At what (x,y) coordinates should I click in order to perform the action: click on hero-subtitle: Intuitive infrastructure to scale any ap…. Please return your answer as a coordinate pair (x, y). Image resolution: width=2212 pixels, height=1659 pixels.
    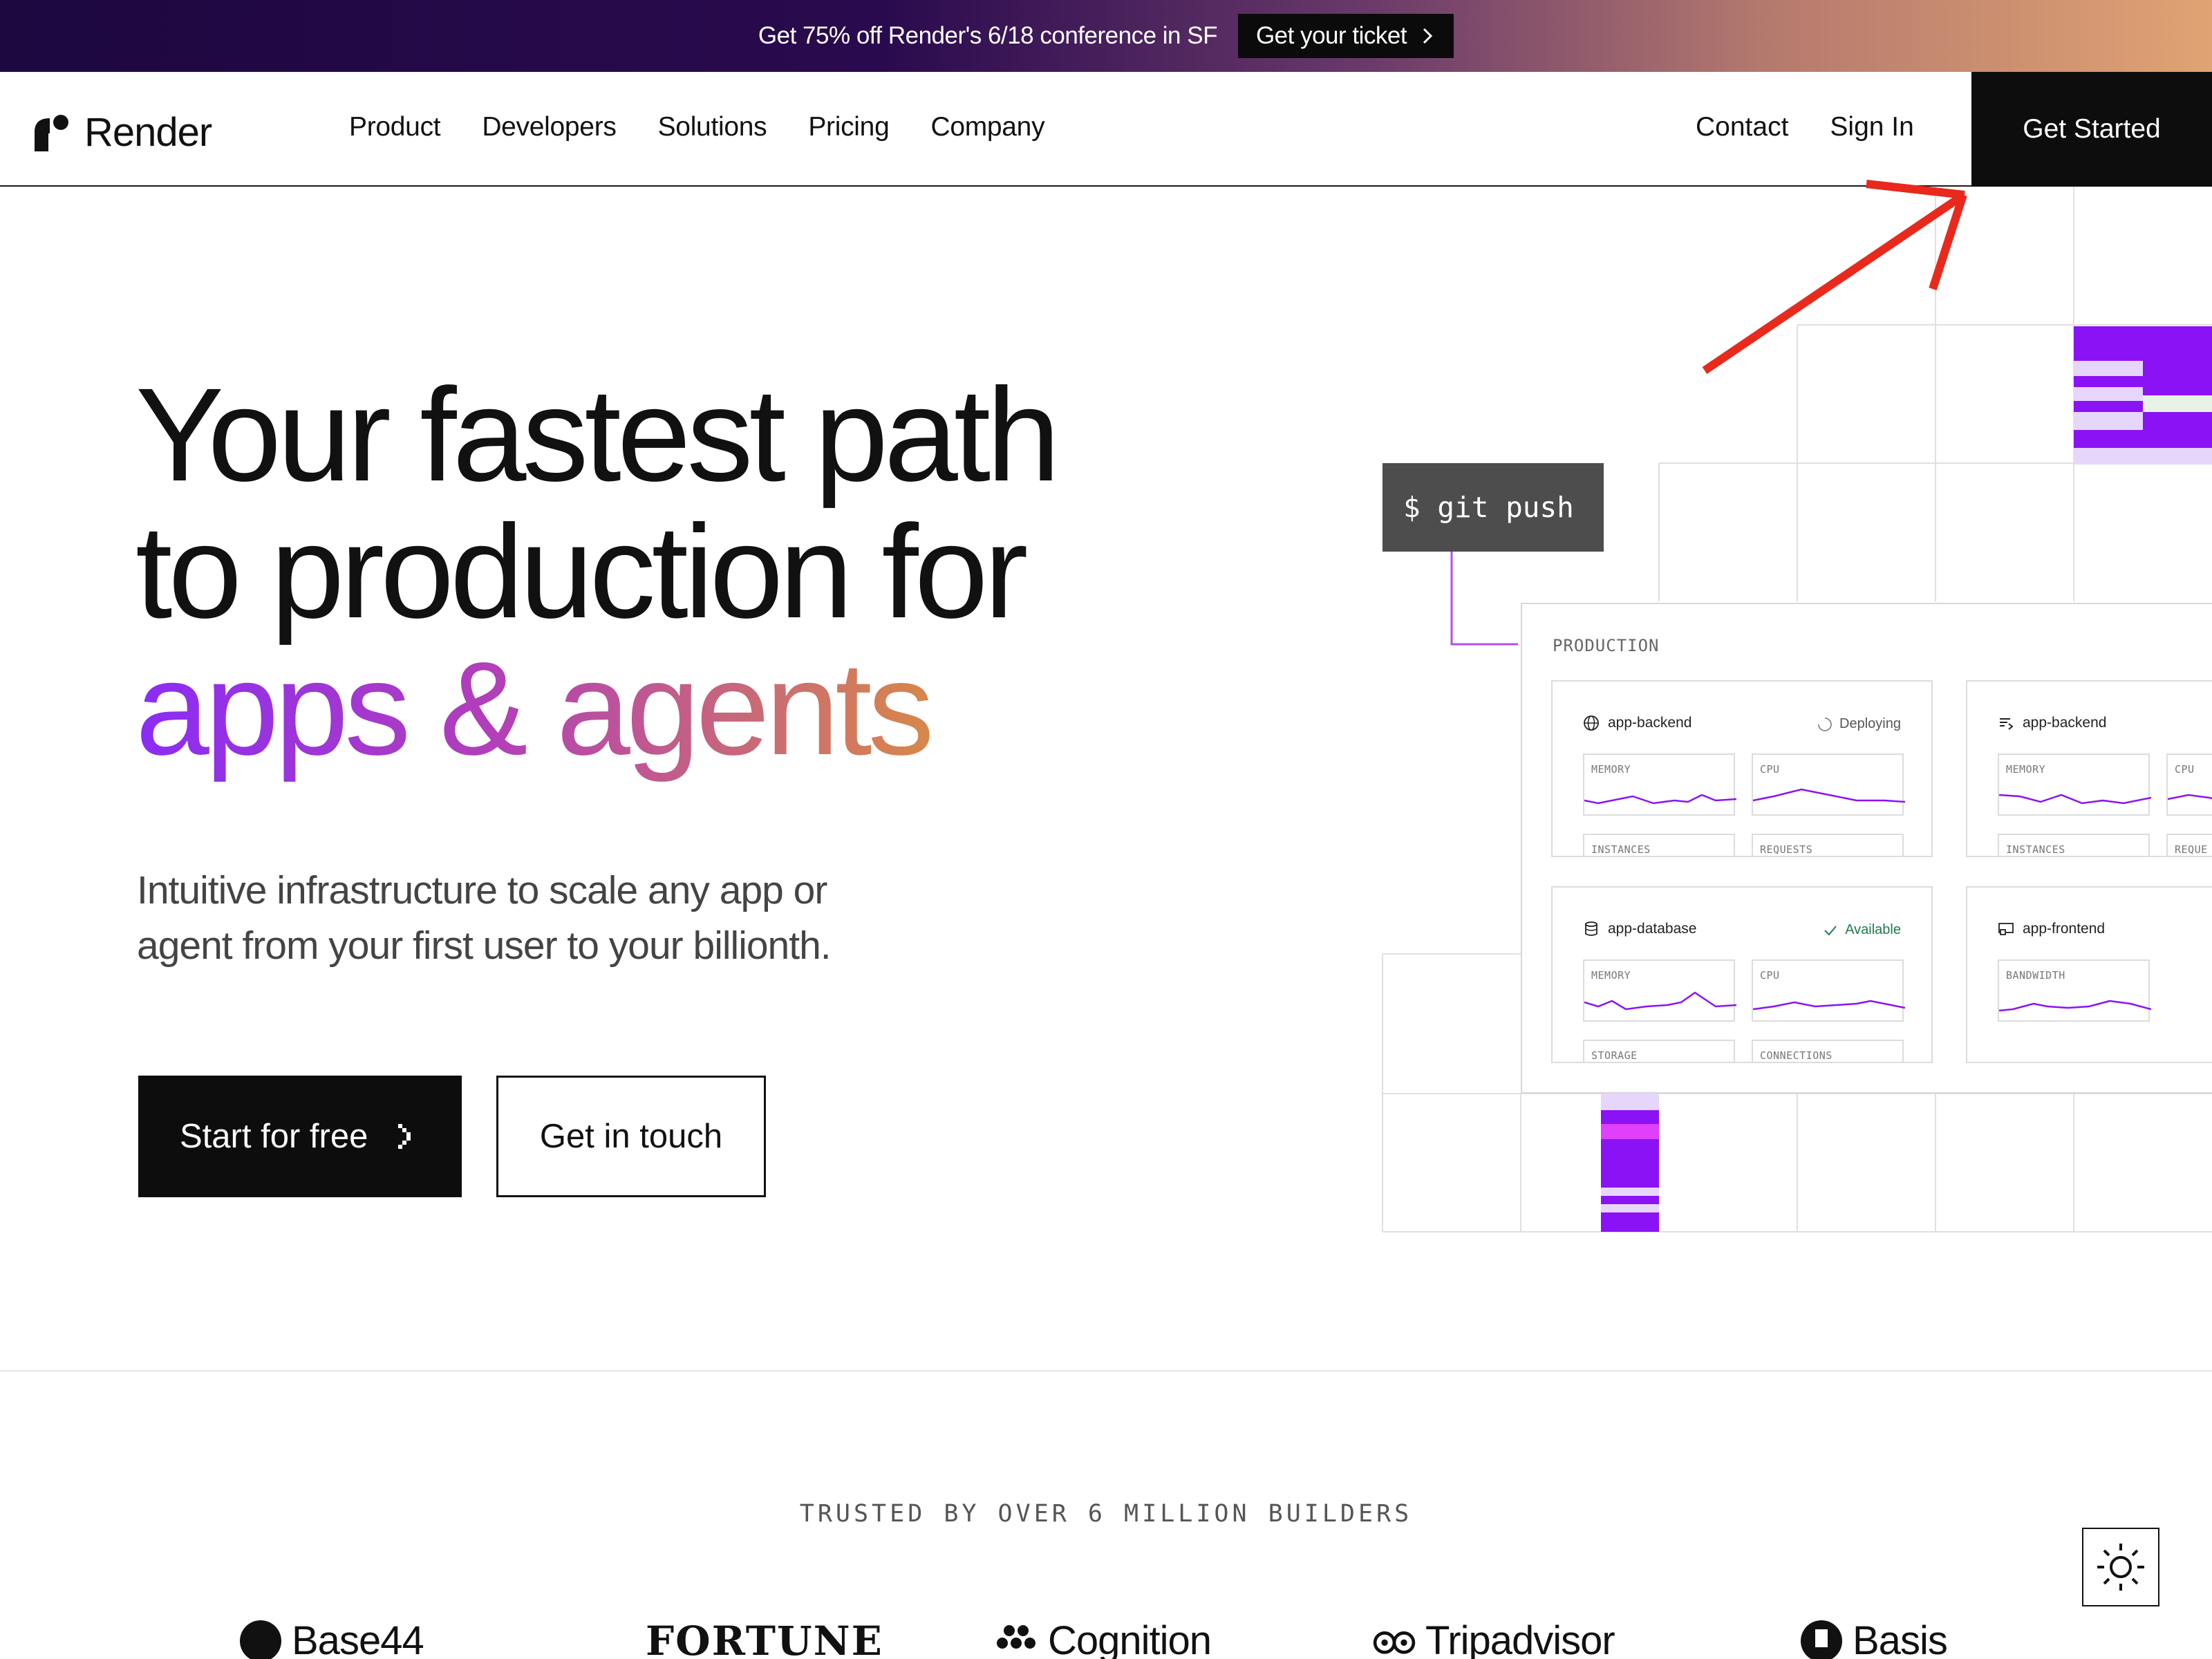
    Looking at the image, I should click on (484, 918).